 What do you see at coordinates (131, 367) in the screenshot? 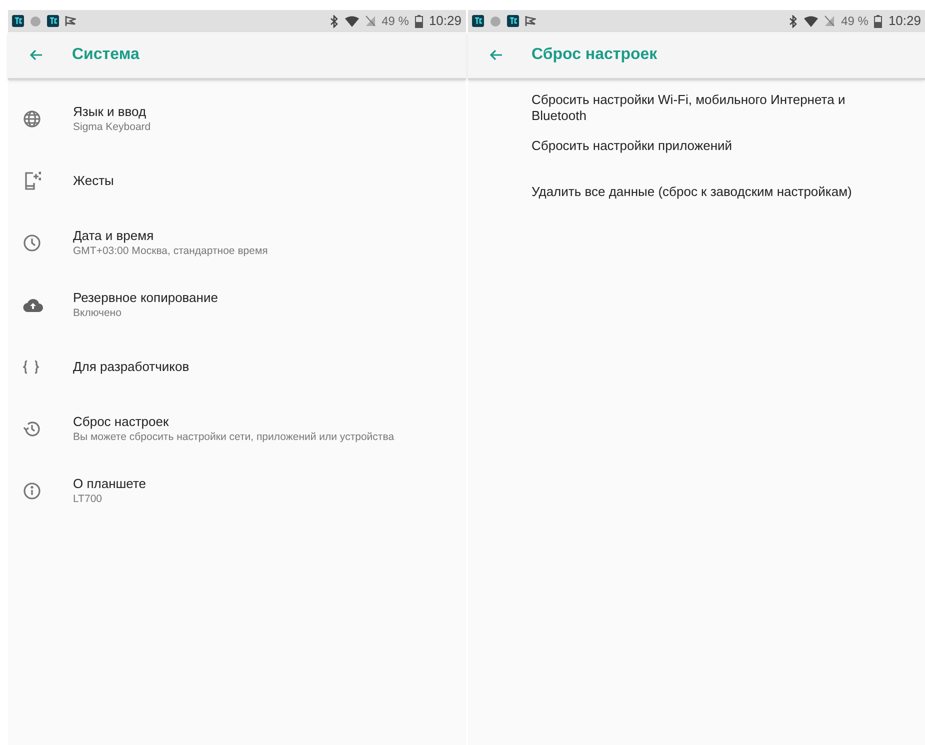
I see `item-title: Для разработчиков` at bounding box center [131, 367].